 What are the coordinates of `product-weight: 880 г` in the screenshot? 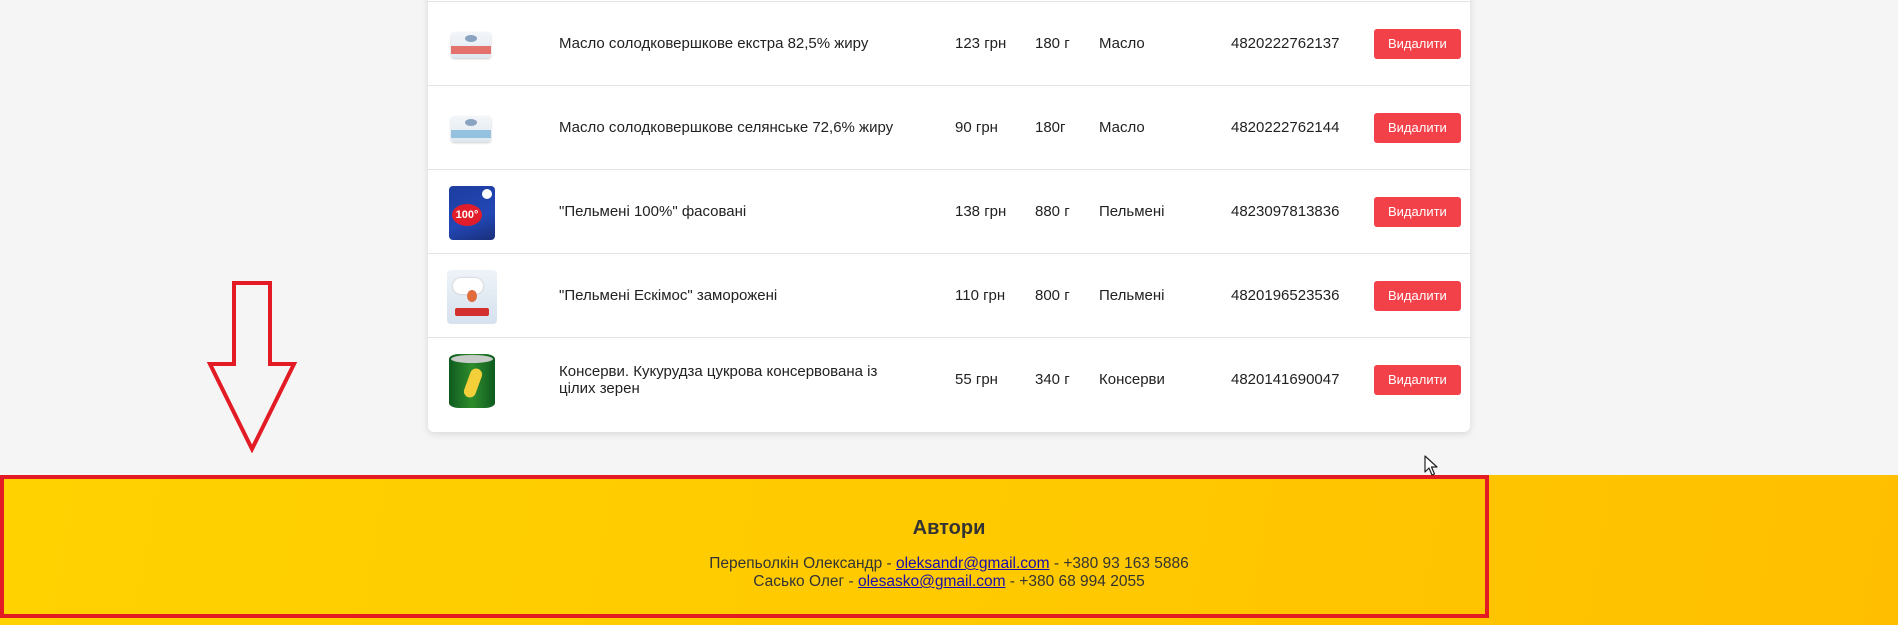 It's located at (1052, 211).